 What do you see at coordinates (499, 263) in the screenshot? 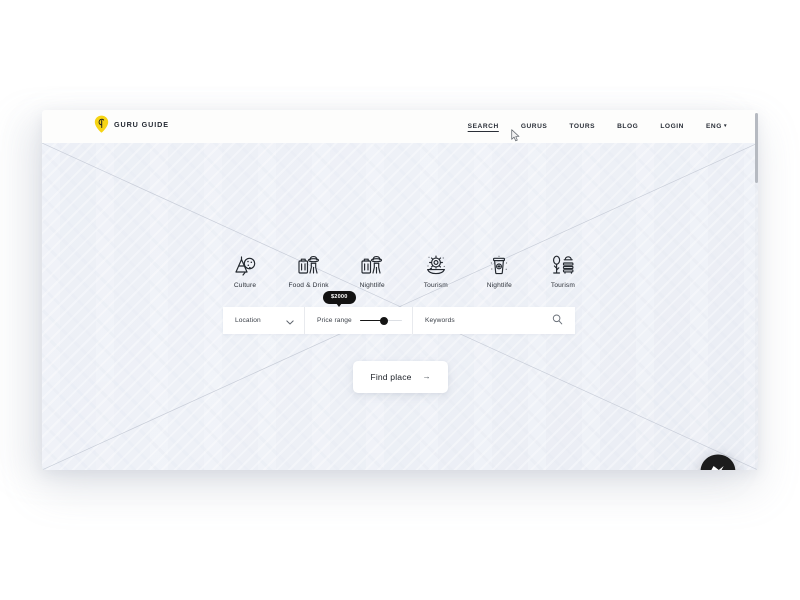
I see `coffee-cup-icon` at bounding box center [499, 263].